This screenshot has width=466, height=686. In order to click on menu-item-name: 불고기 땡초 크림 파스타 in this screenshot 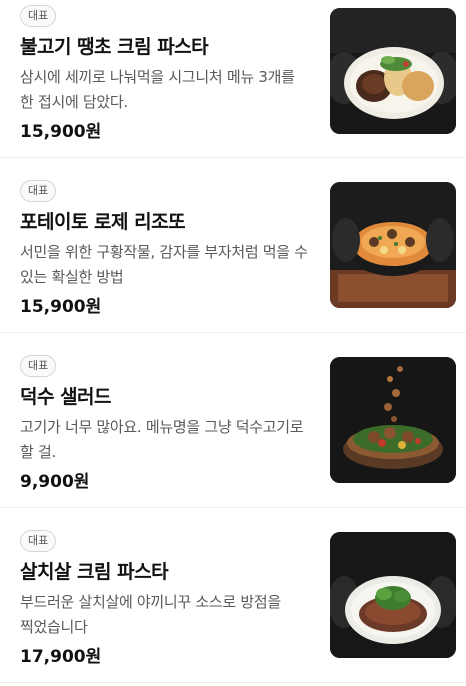, I will do `click(114, 47)`.